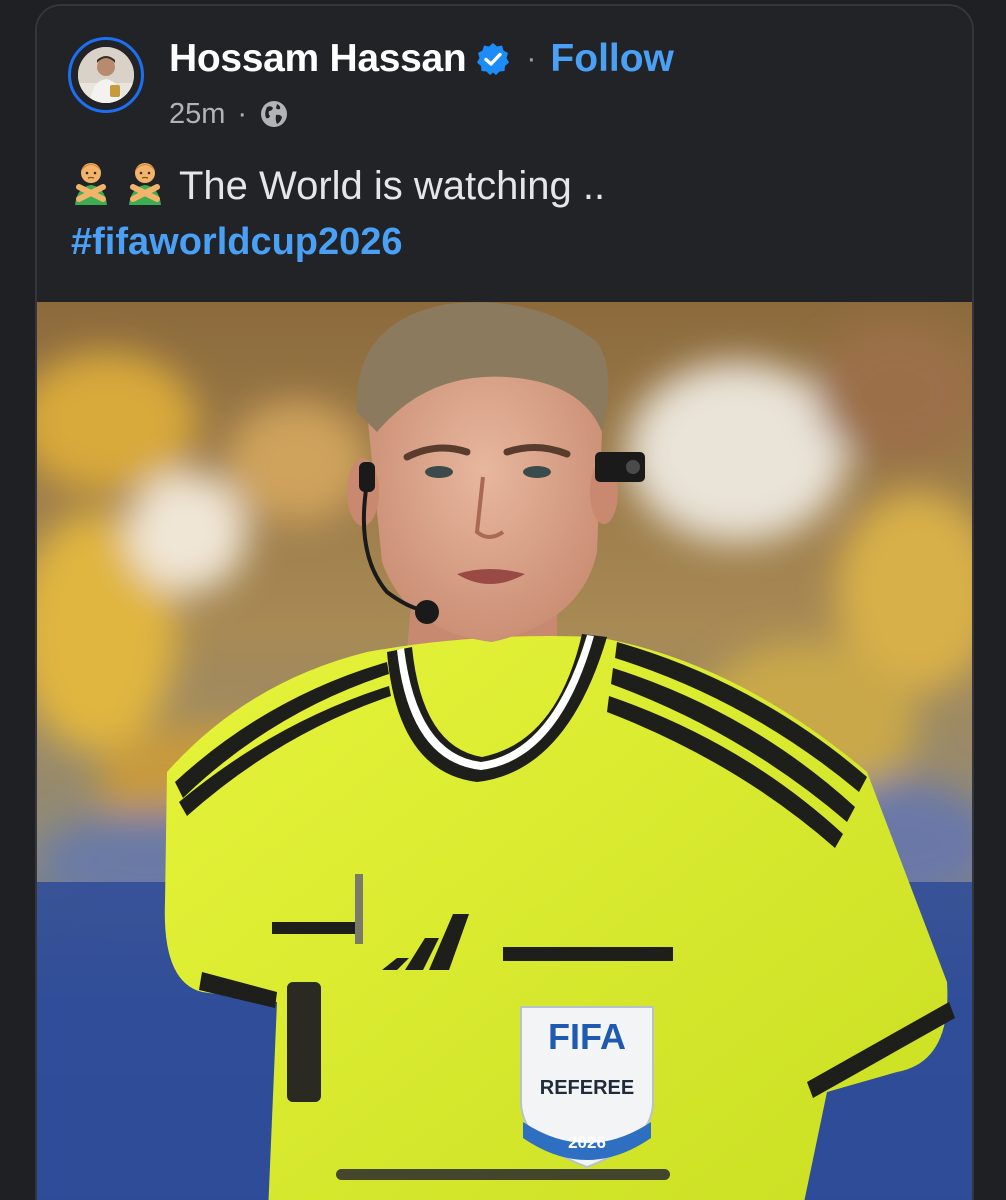 The image size is (1006, 1200). I want to click on timestamp: 25m, so click(197, 114).